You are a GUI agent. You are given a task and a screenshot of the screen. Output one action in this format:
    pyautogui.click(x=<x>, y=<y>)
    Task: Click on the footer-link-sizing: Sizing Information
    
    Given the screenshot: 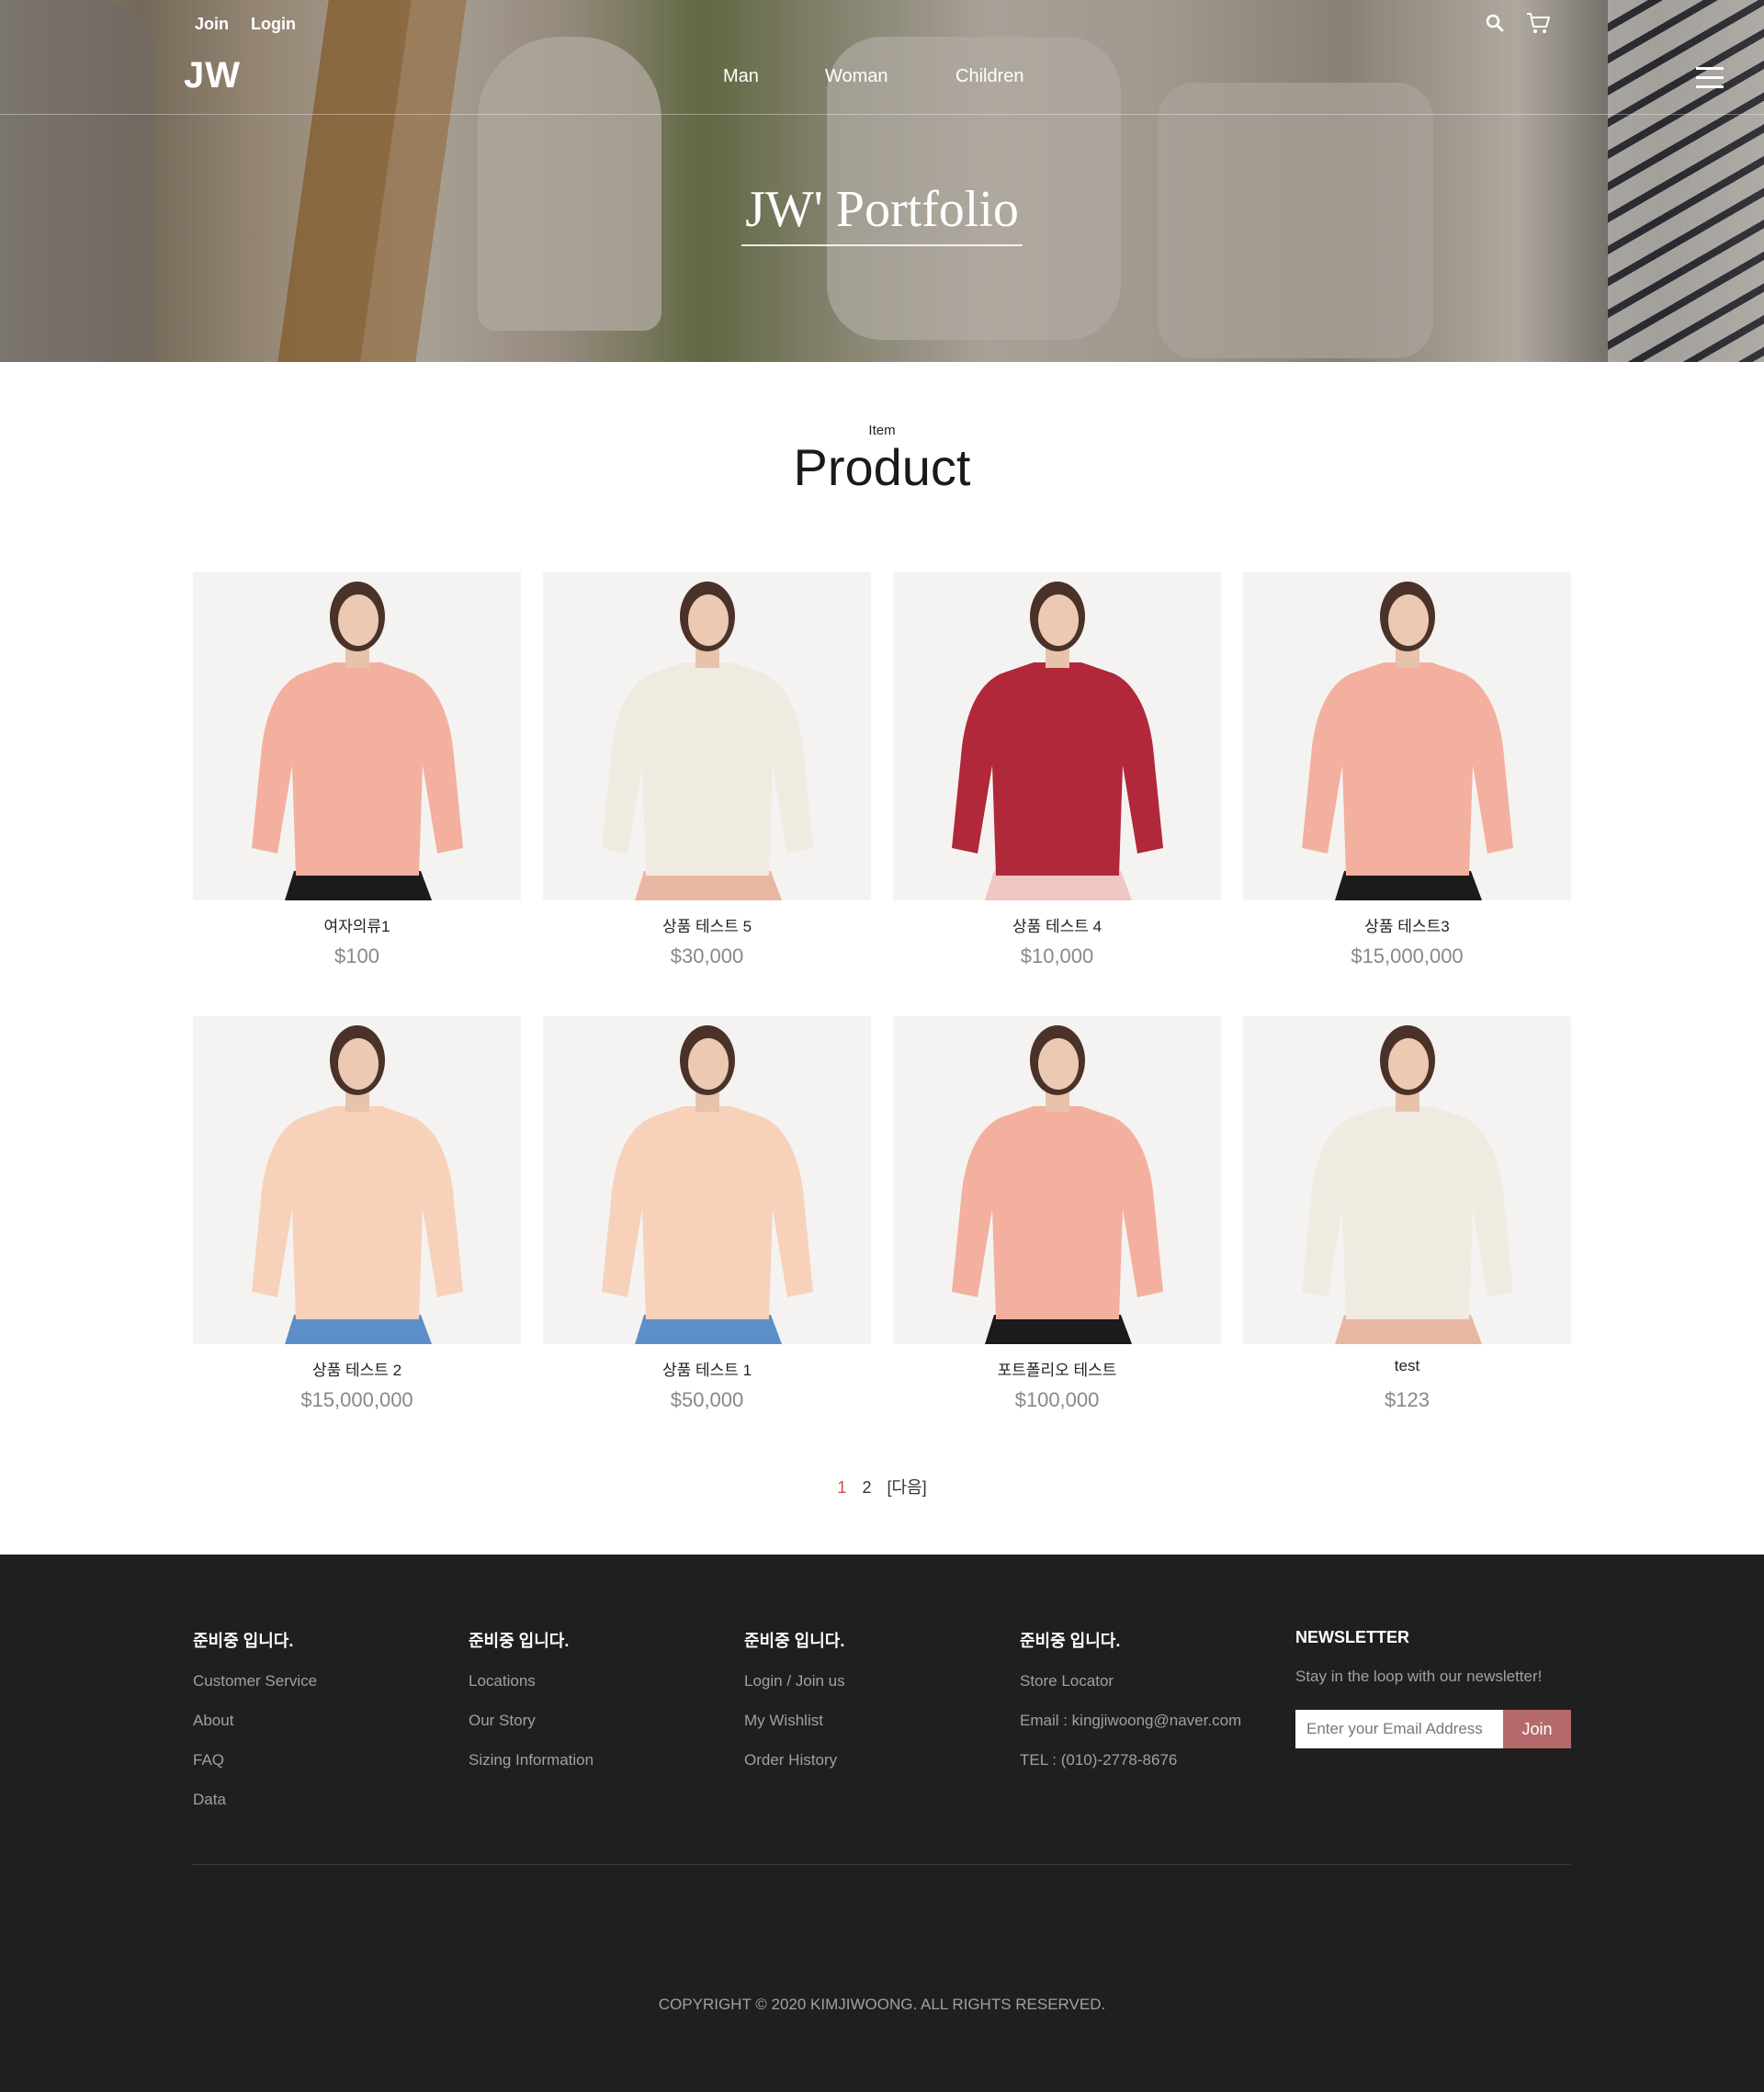 What is the action you would take?
    pyautogui.click(x=531, y=1761)
    